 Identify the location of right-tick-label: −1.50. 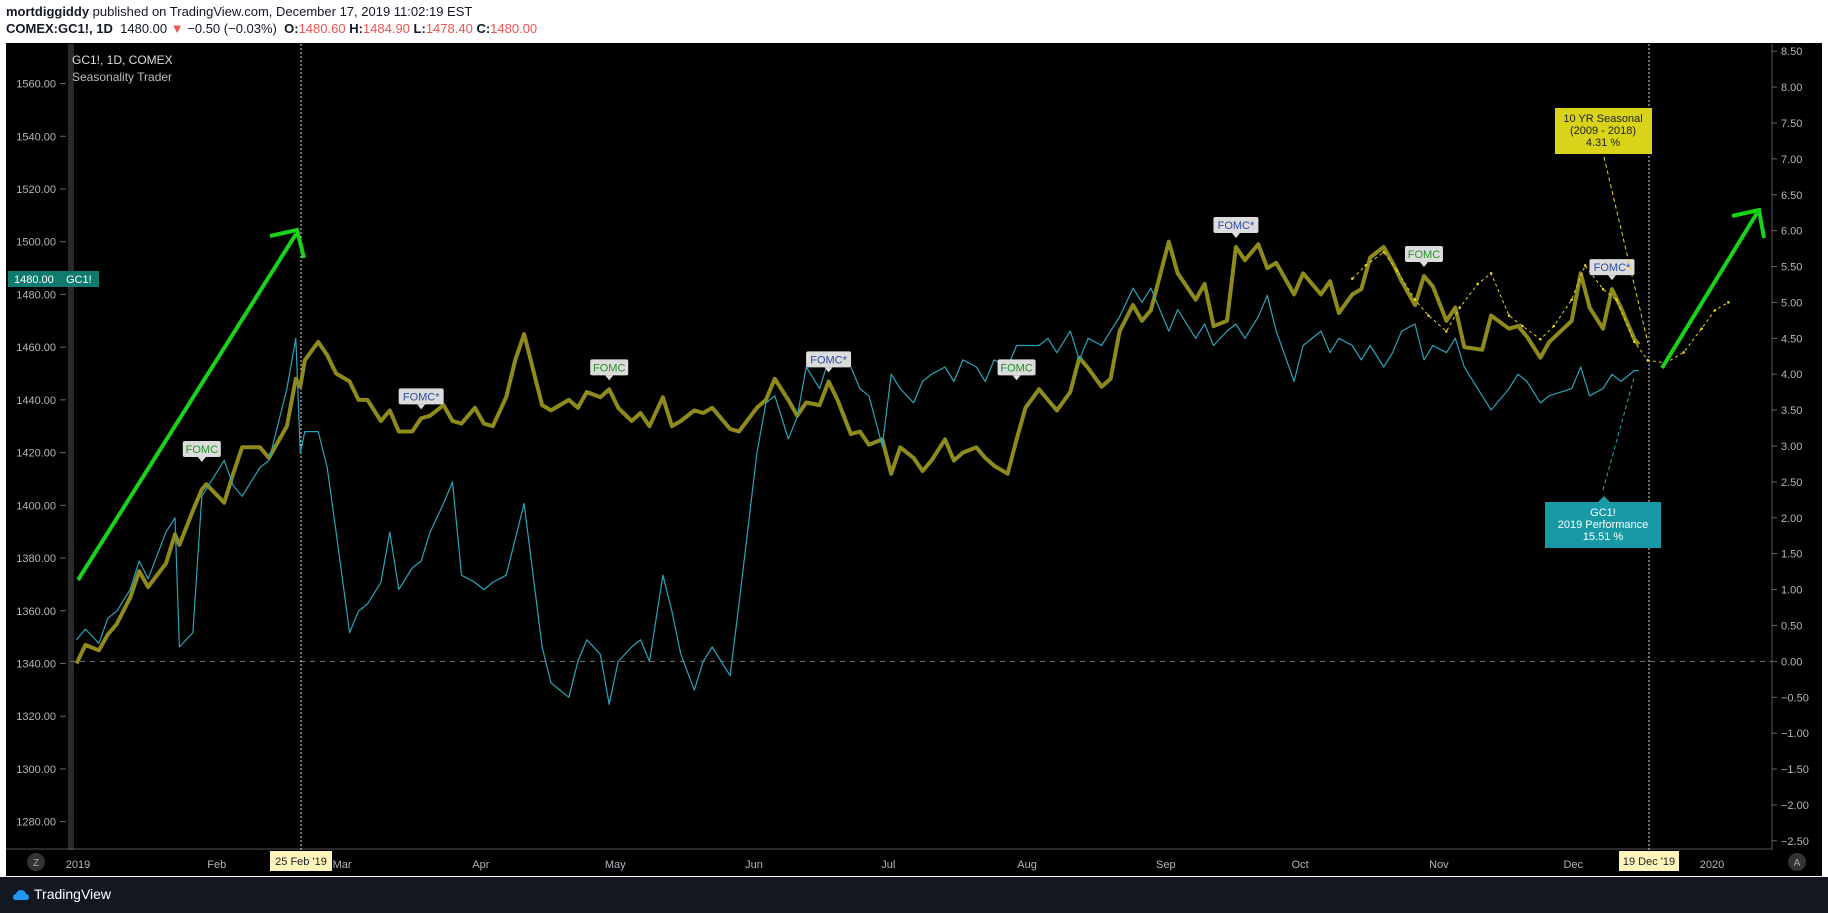
(1795, 770).